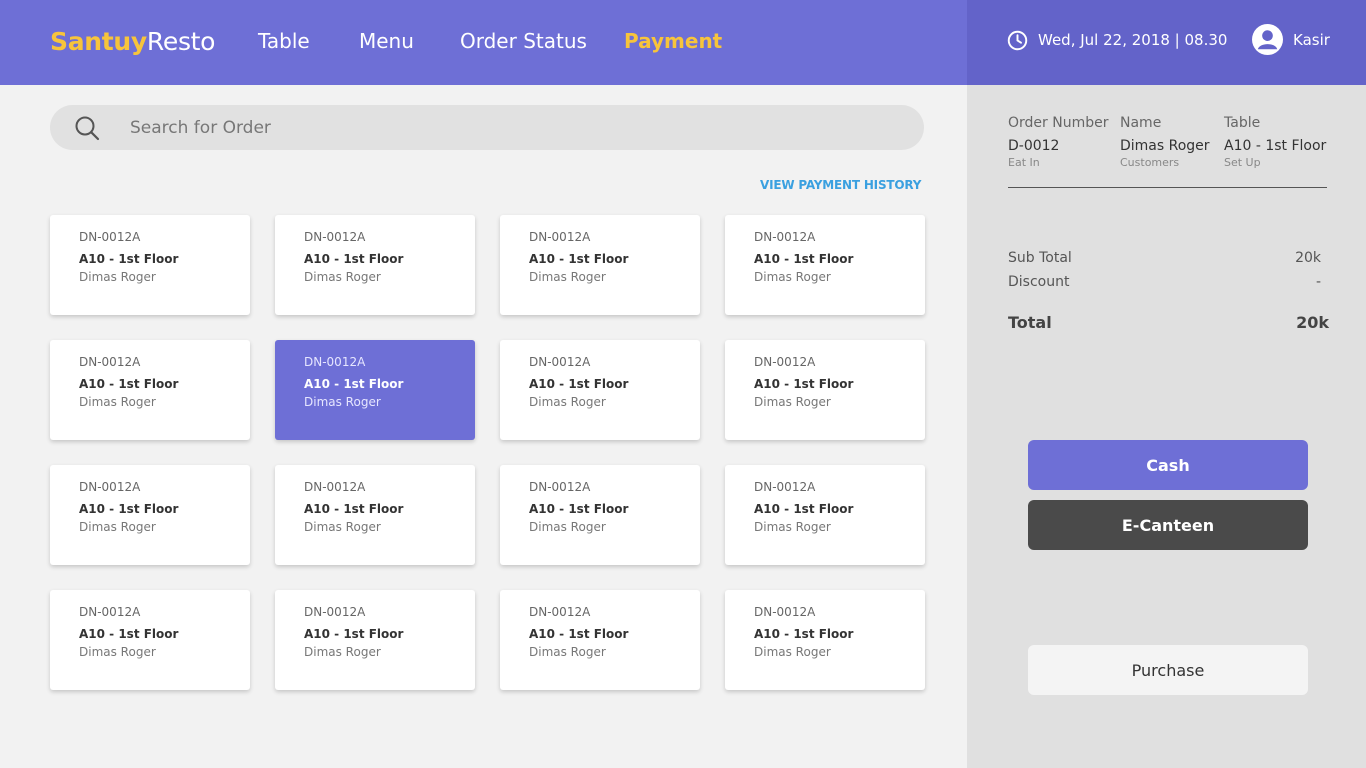 The height and width of the screenshot is (768, 1366). Describe the element at coordinates (181, 41) in the screenshot. I see `logo-brand-light: Resto` at that location.